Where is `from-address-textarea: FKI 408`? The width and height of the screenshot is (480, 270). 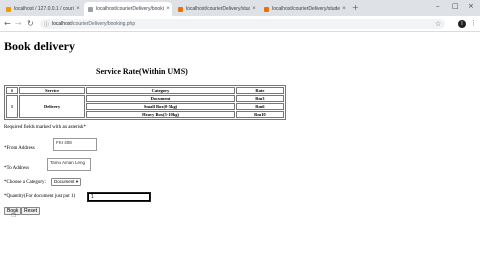
from-address-textarea: FKI 408 is located at coordinates (75, 144).